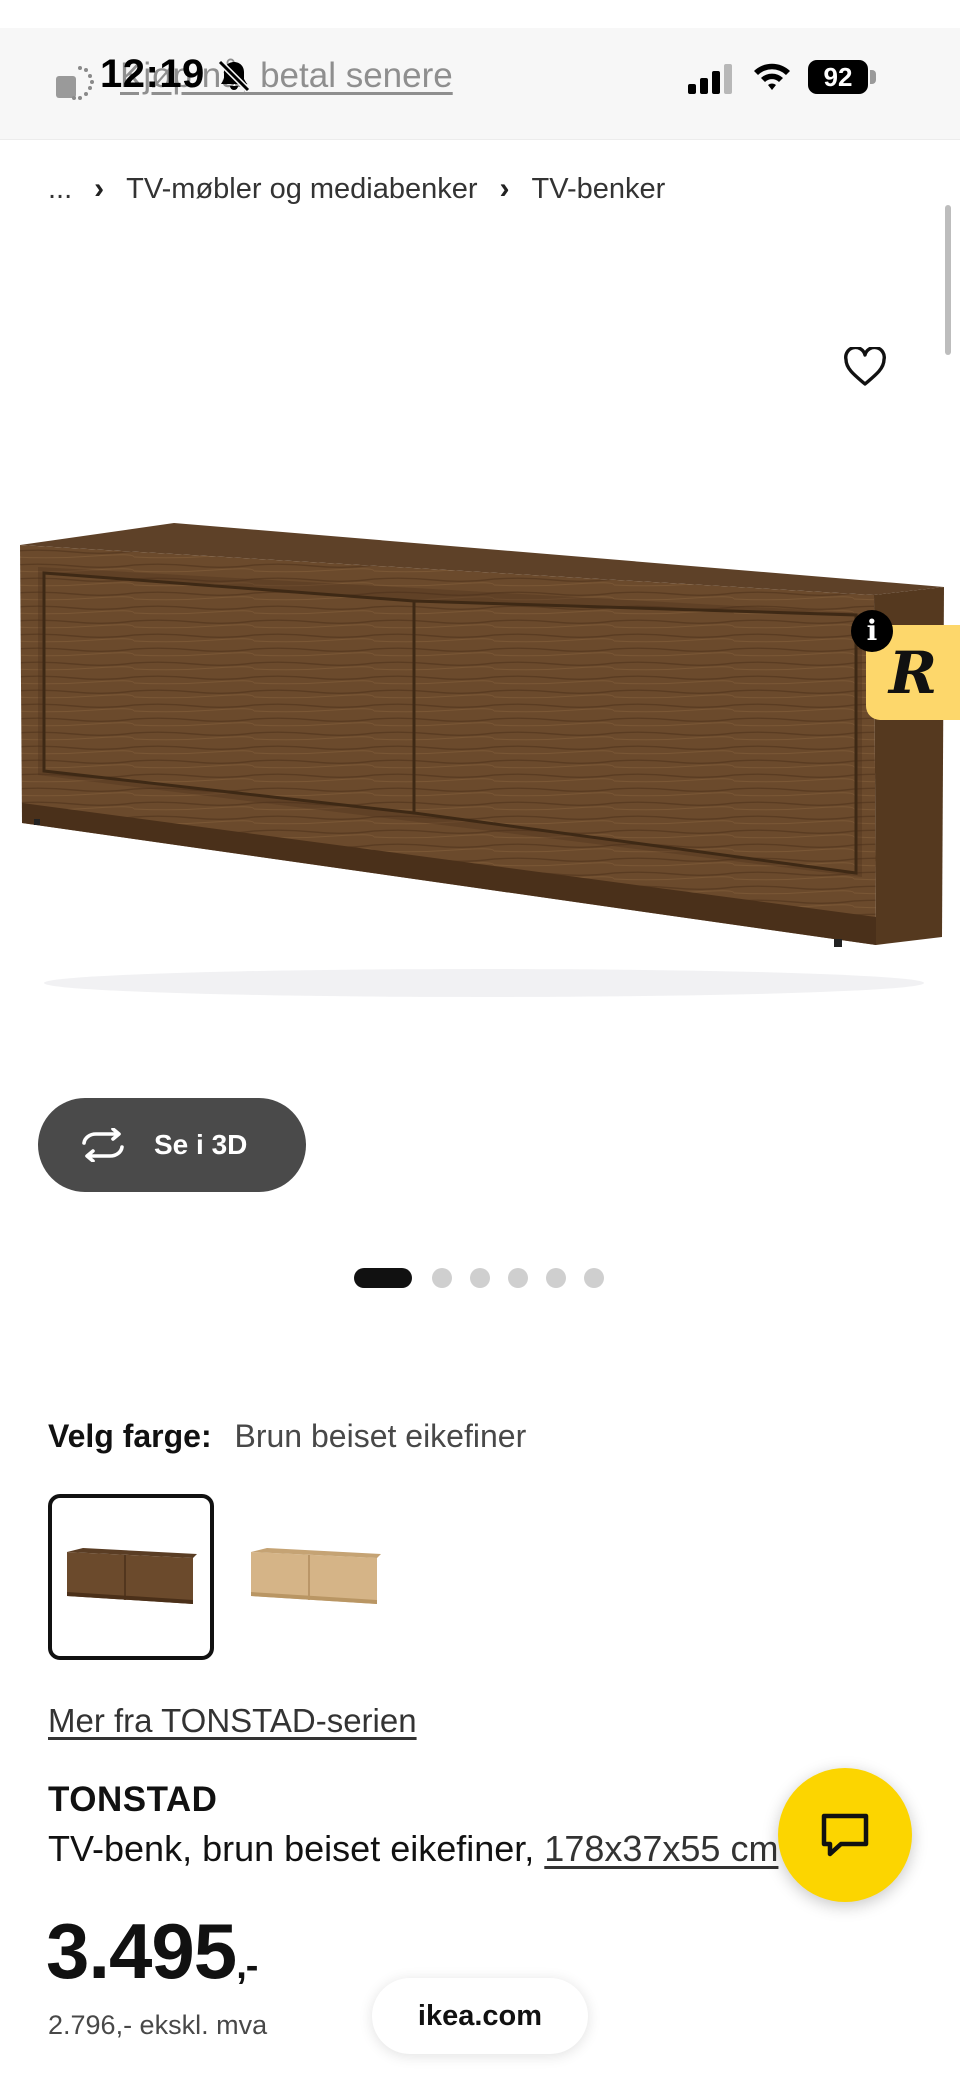 Image resolution: width=960 pixels, height=2087 pixels. I want to click on color-selector-heading: Velg farge: Brun beiset eikefiner, so click(287, 1436).